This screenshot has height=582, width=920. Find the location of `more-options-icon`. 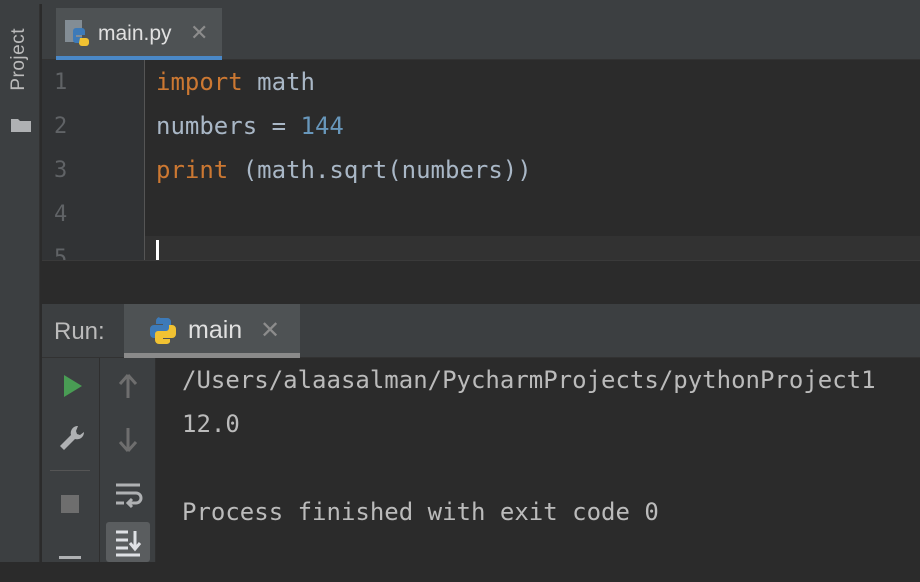

more-options-icon is located at coordinates (70, 562).